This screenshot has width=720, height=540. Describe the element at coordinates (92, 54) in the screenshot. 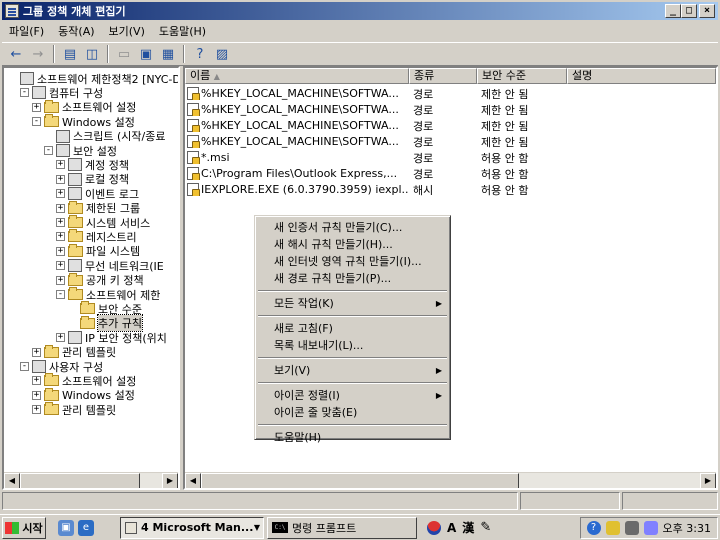

I see `show-tree-icon: ◫` at that location.